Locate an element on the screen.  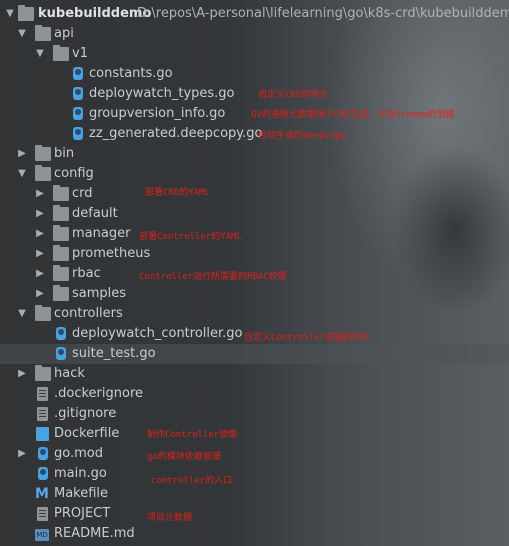
annotation-deepcopy: 自动生成的deepcopy is located at coordinates (302, 136).